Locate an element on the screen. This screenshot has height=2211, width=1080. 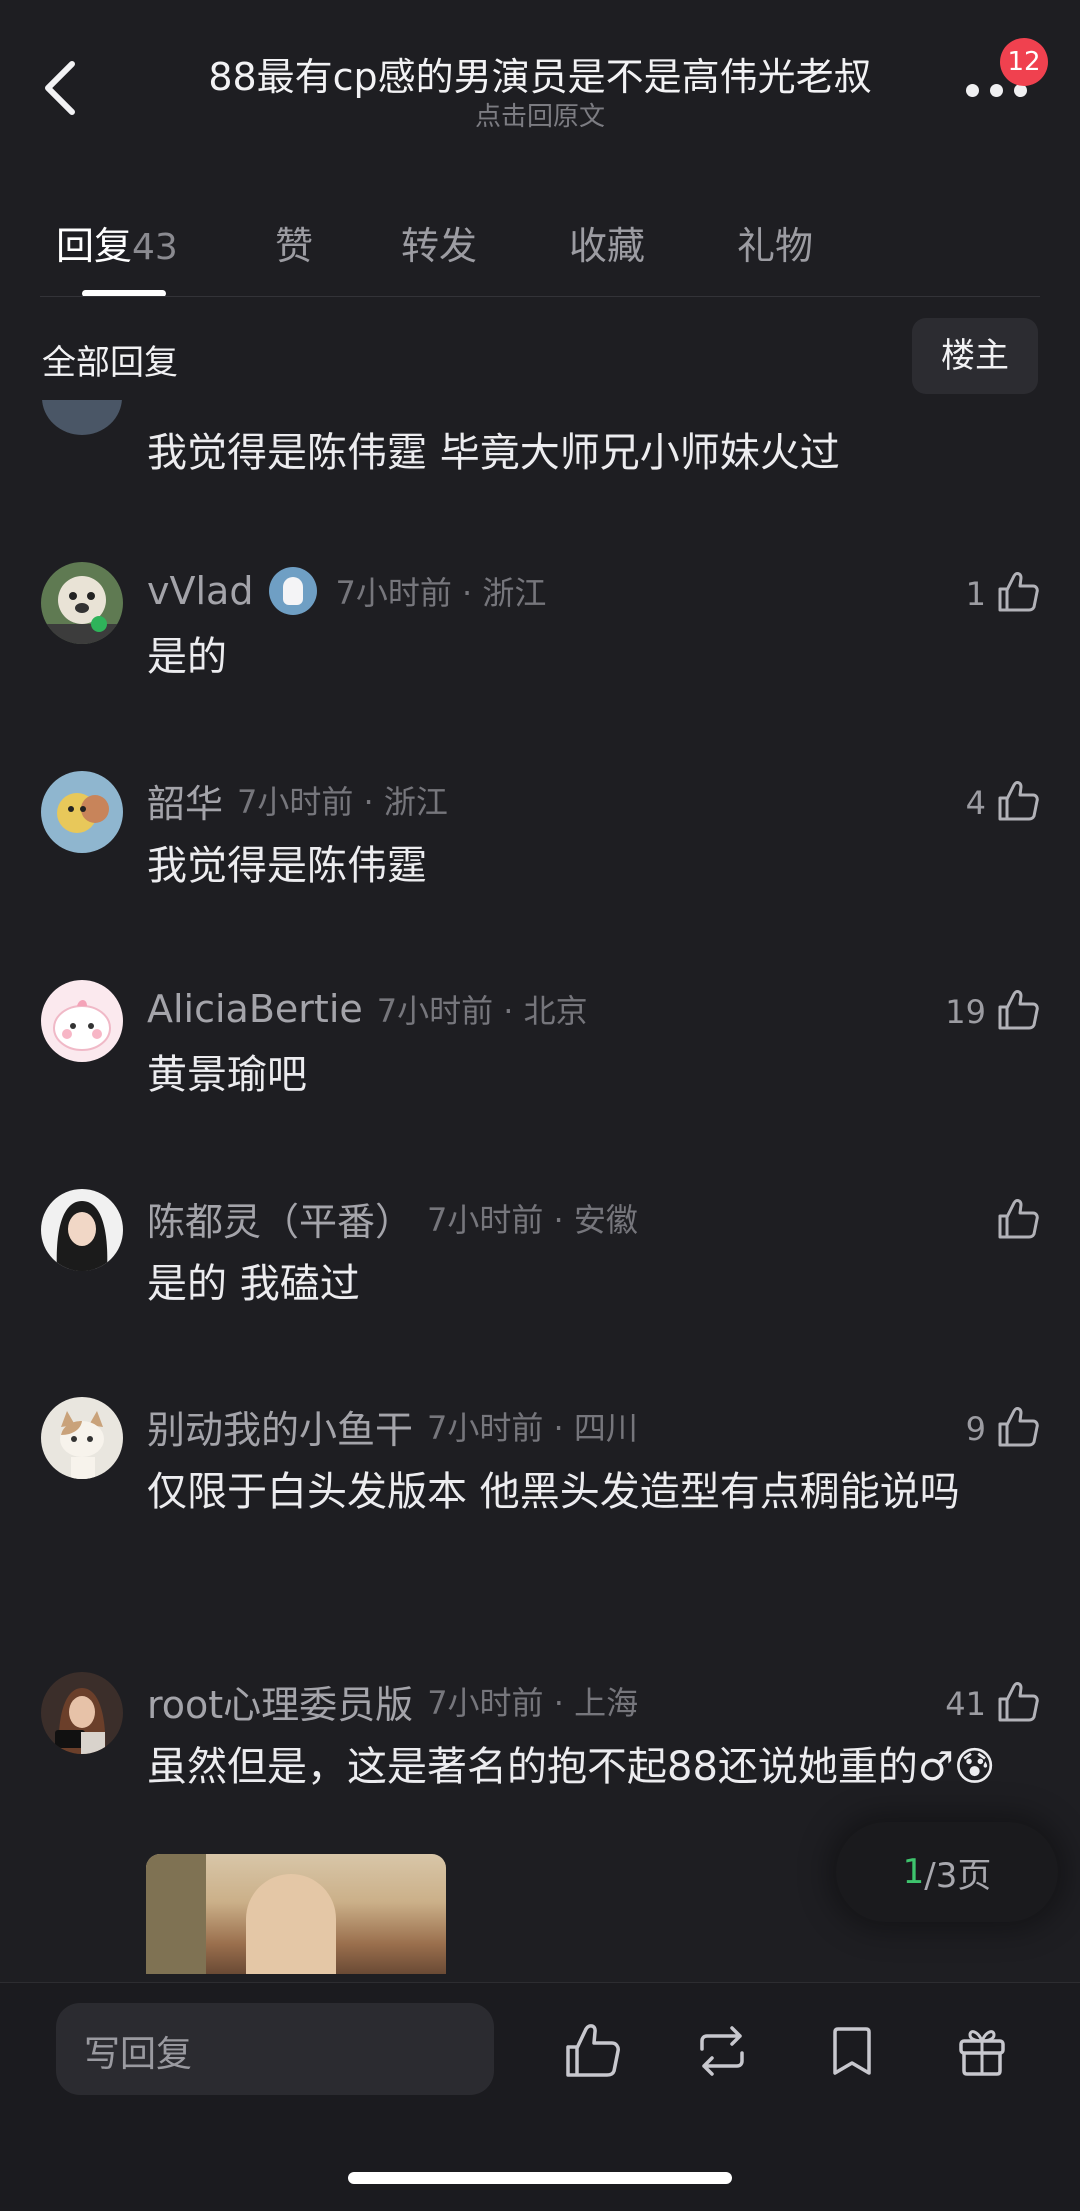
repost-button is located at coordinates (722, 2051).